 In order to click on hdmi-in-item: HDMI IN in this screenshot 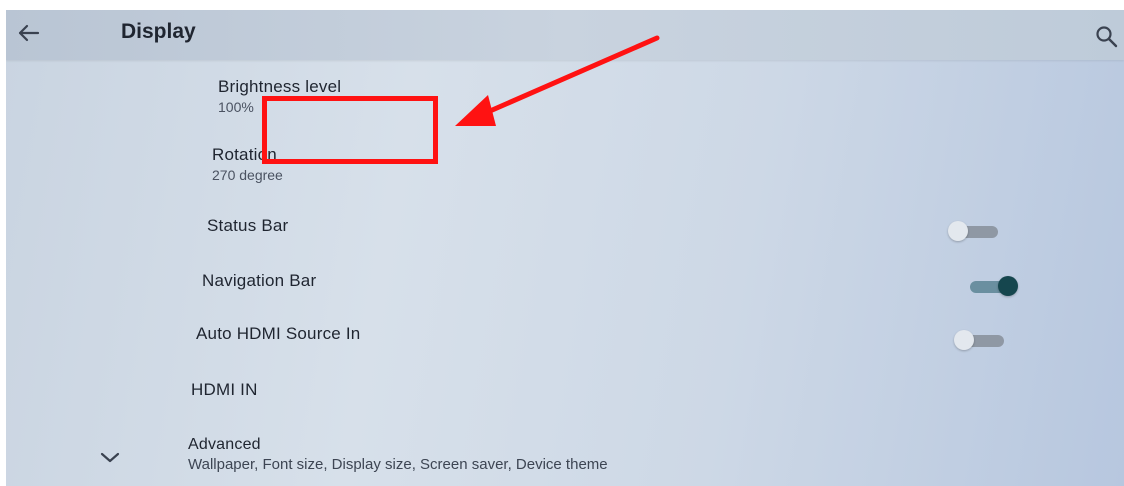, I will do `click(224, 390)`.